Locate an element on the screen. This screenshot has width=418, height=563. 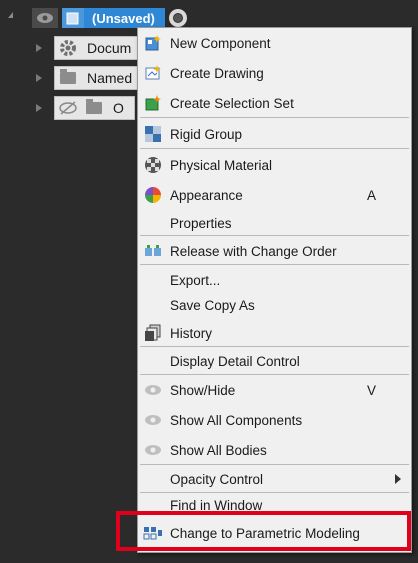
tree-node-document-settings: Docum is located at coordinates (89, 48).